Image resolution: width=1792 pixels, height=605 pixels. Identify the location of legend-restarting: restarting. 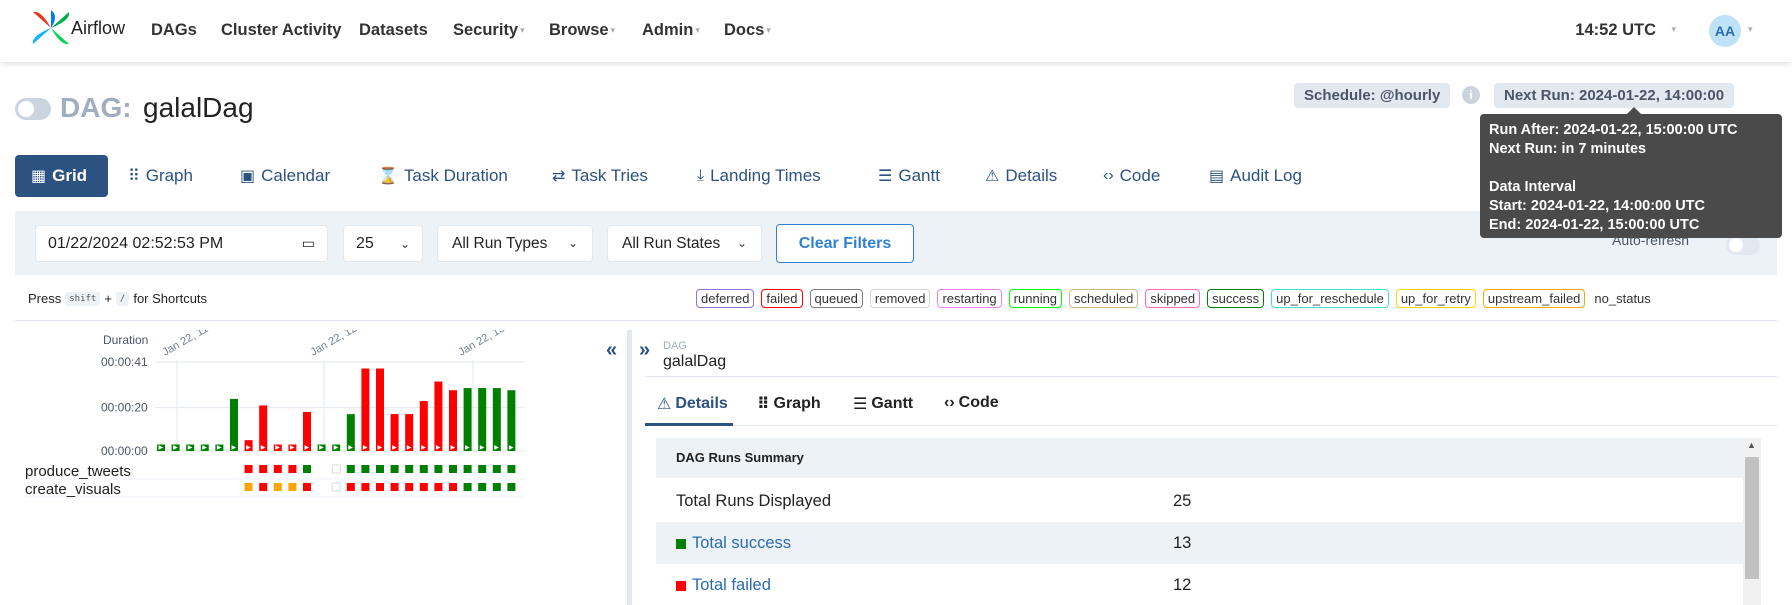
(969, 298).